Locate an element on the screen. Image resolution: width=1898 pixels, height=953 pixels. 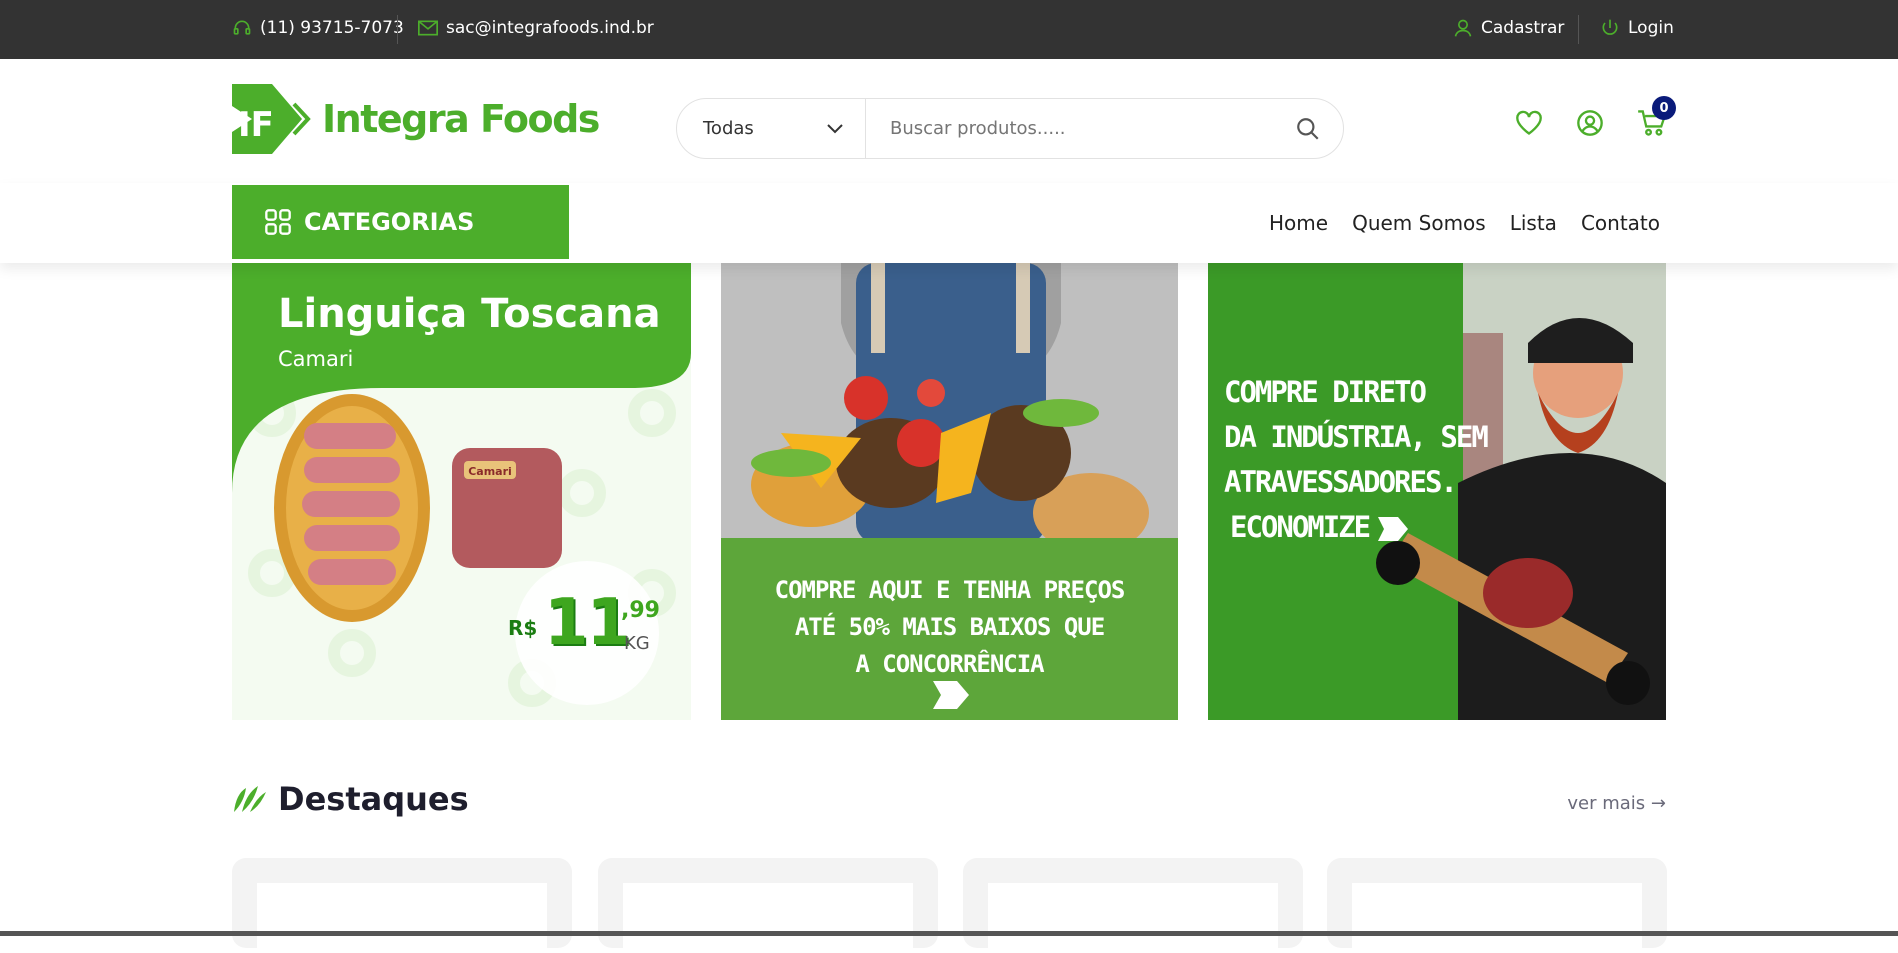
logo-mark-text: IF is located at coordinates (256, 125).